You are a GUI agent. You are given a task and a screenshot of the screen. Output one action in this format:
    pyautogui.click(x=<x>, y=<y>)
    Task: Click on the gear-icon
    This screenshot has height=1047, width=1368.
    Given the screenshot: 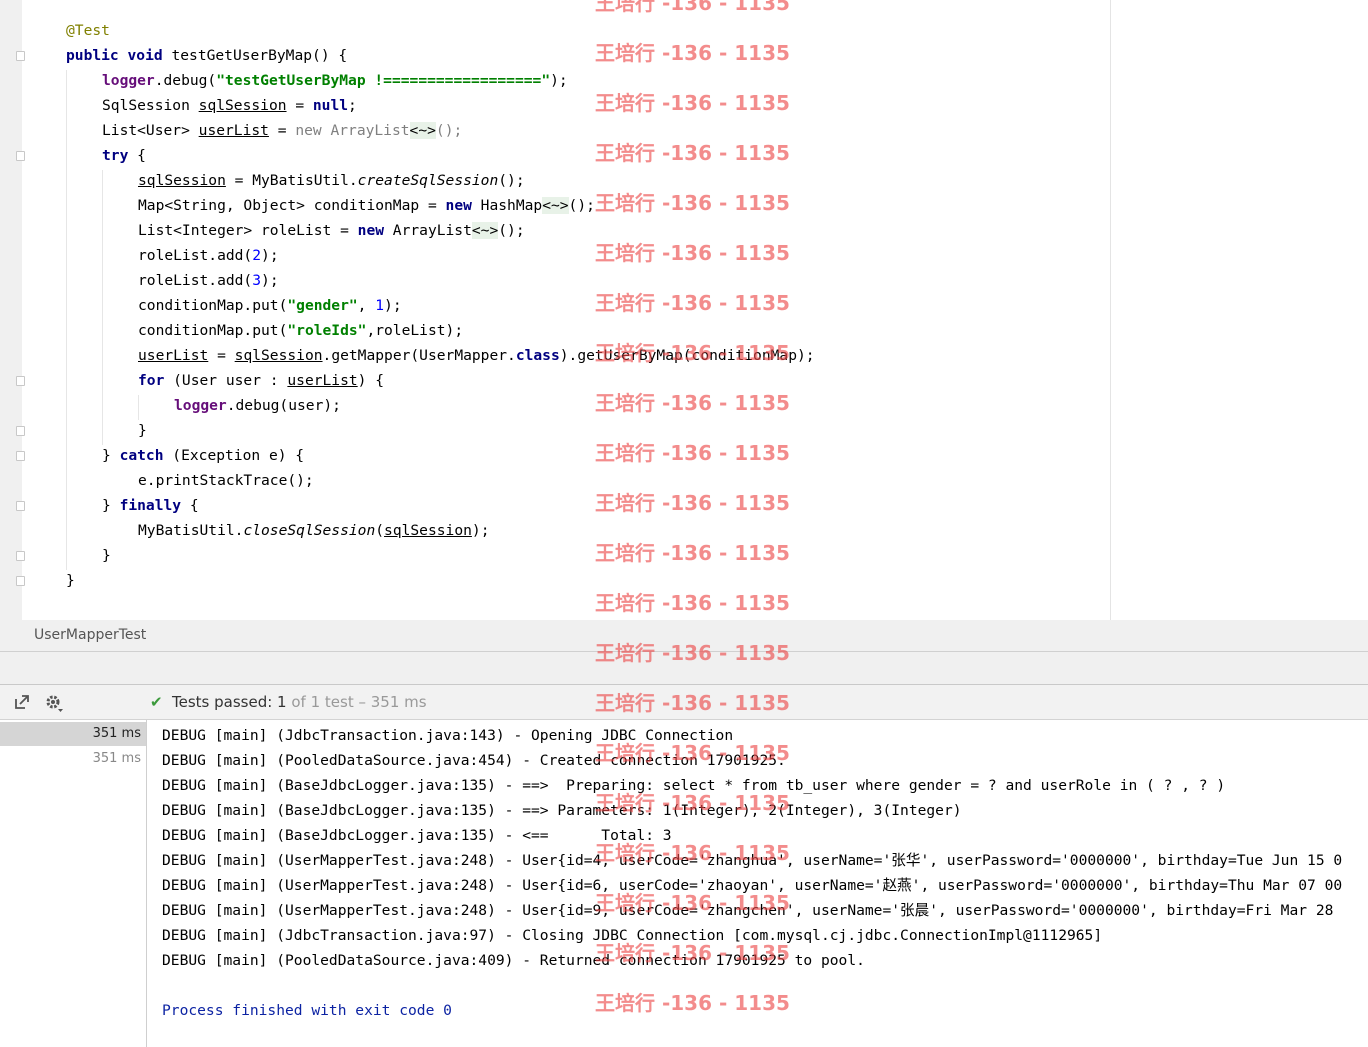 What is the action you would take?
    pyautogui.click(x=54, y=703)
    